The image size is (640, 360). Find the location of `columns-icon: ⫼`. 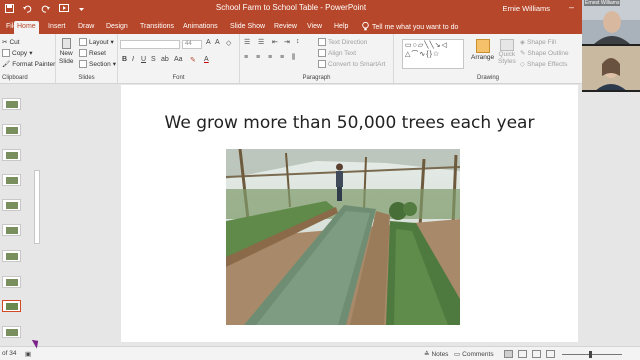

columns-icon: ⫼ is located at coordinates (293, 58).